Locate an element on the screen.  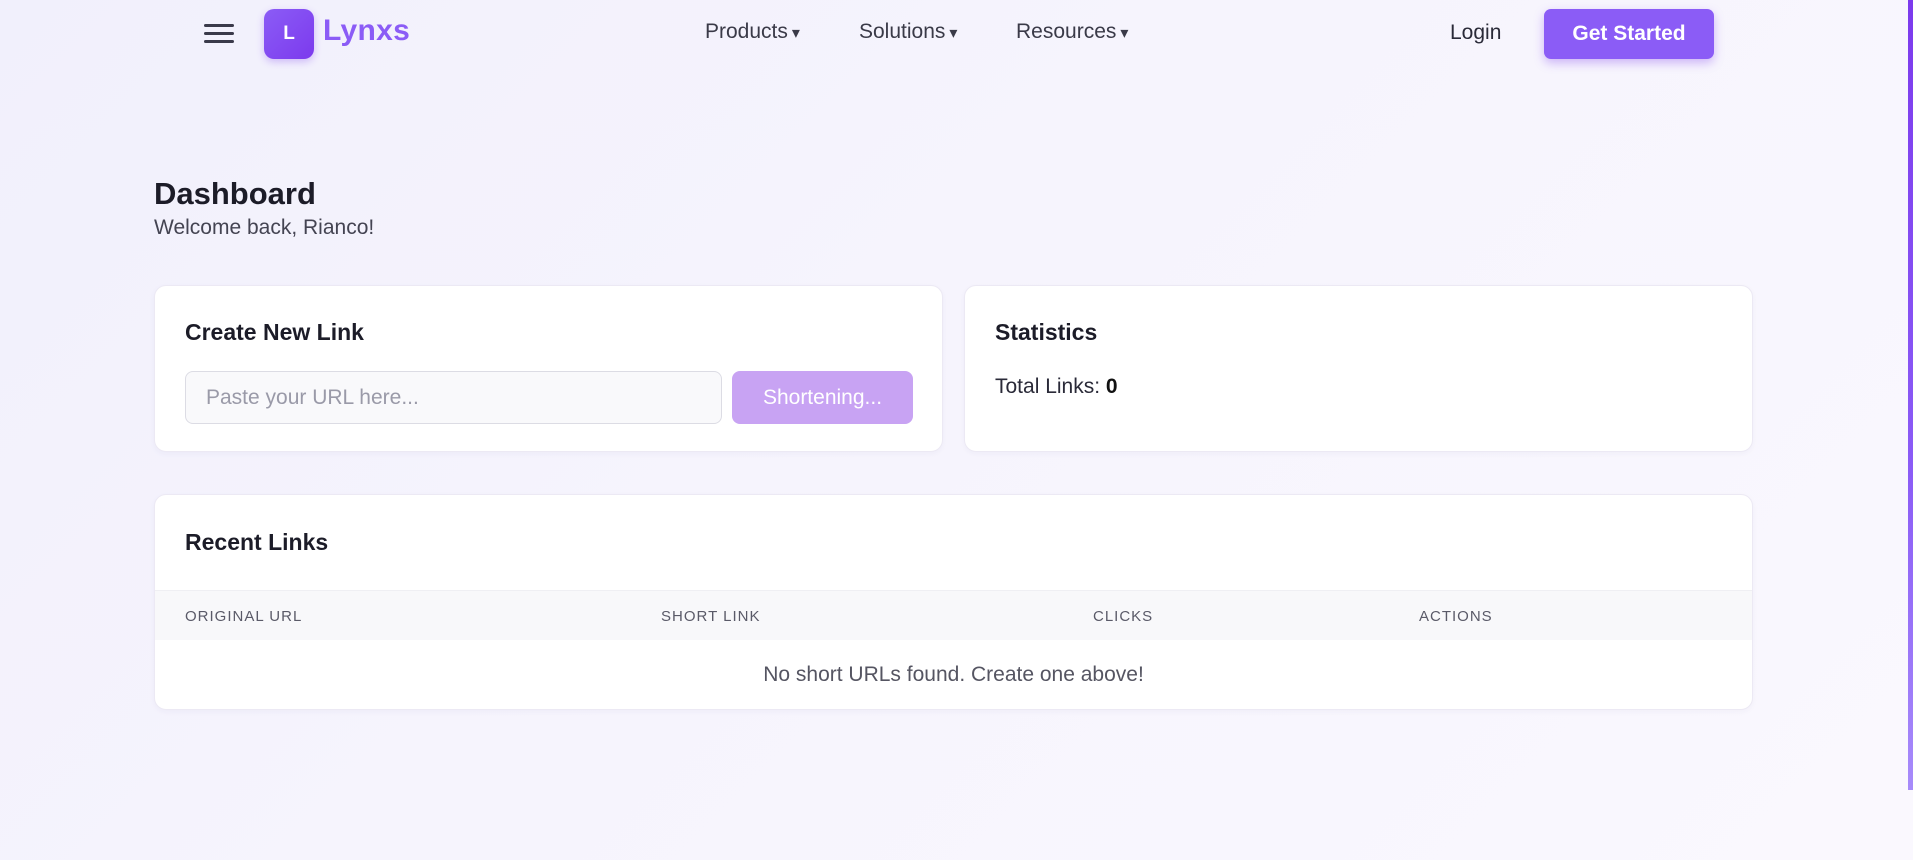
total-links-stat: Total Links: 0 is located at coordinates (1056, 387).